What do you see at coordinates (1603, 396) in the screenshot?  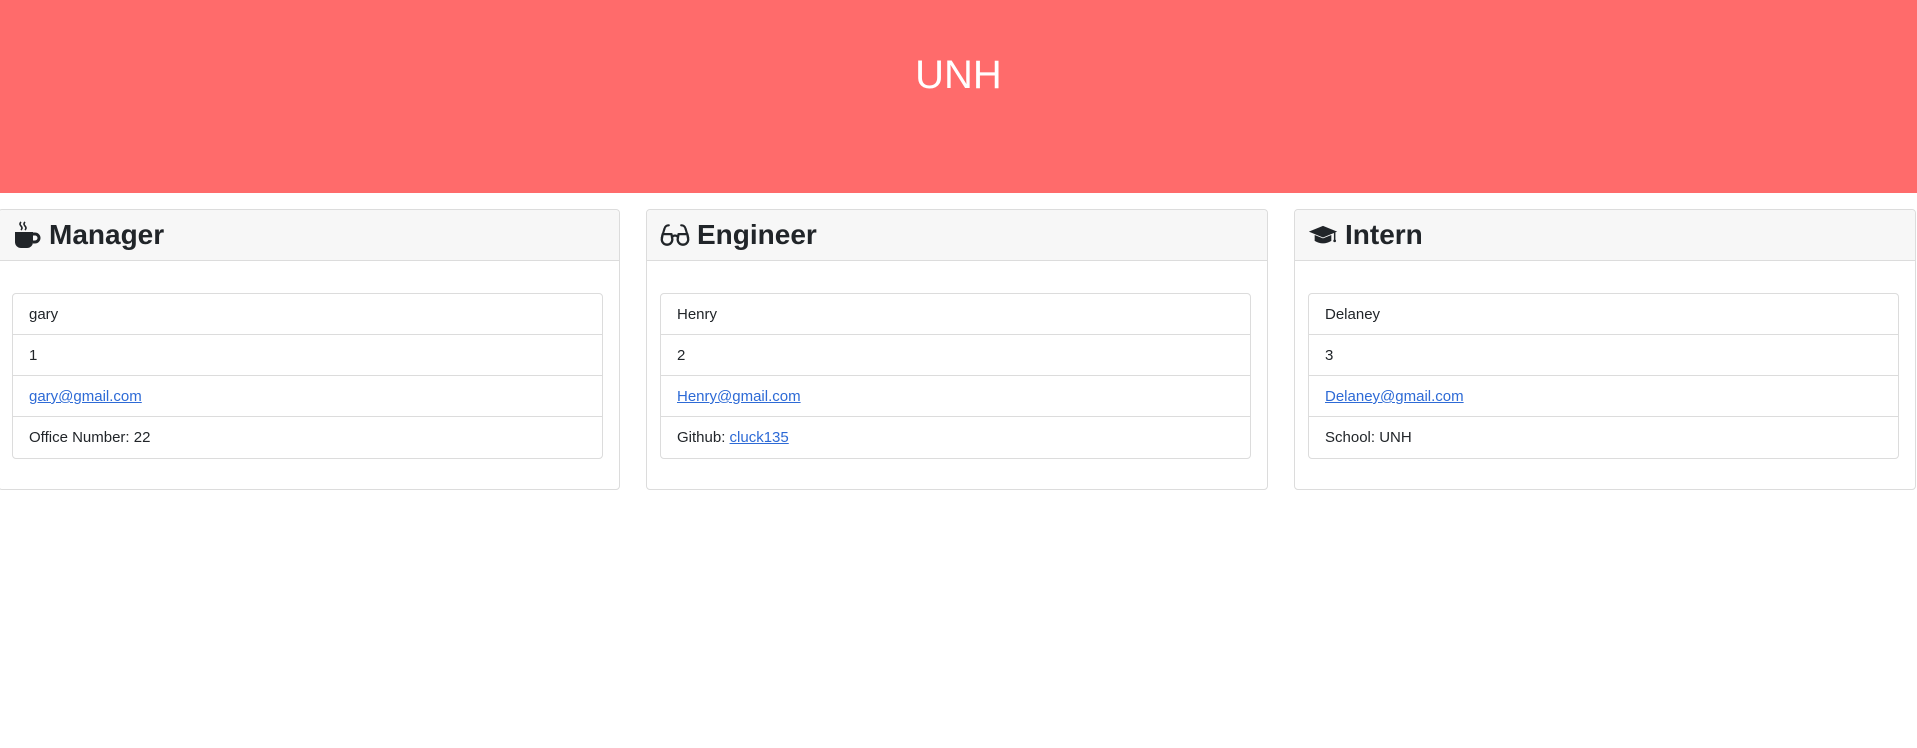 I see `email-item: Delaney@gmail.com` at bounding box center [1603, 396].